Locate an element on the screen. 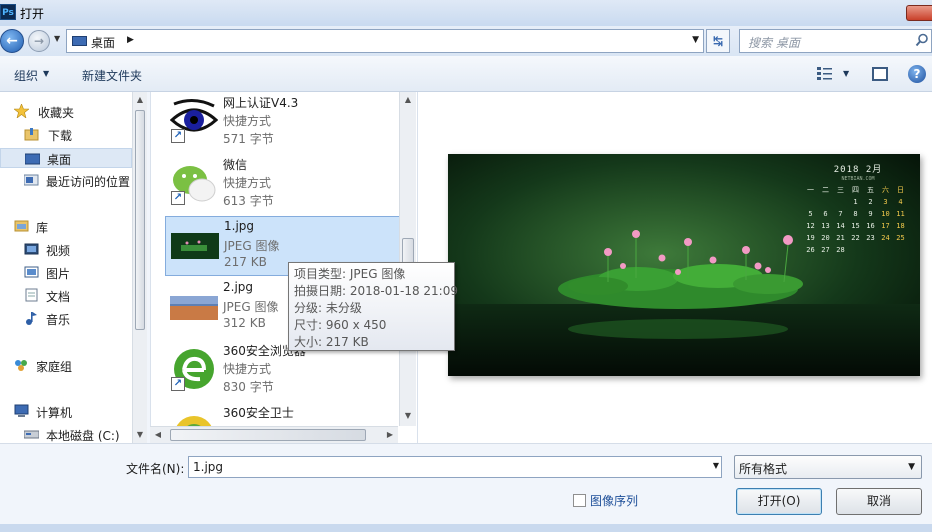  nav-downloads: 下载 is located at coordinates (79, 135).